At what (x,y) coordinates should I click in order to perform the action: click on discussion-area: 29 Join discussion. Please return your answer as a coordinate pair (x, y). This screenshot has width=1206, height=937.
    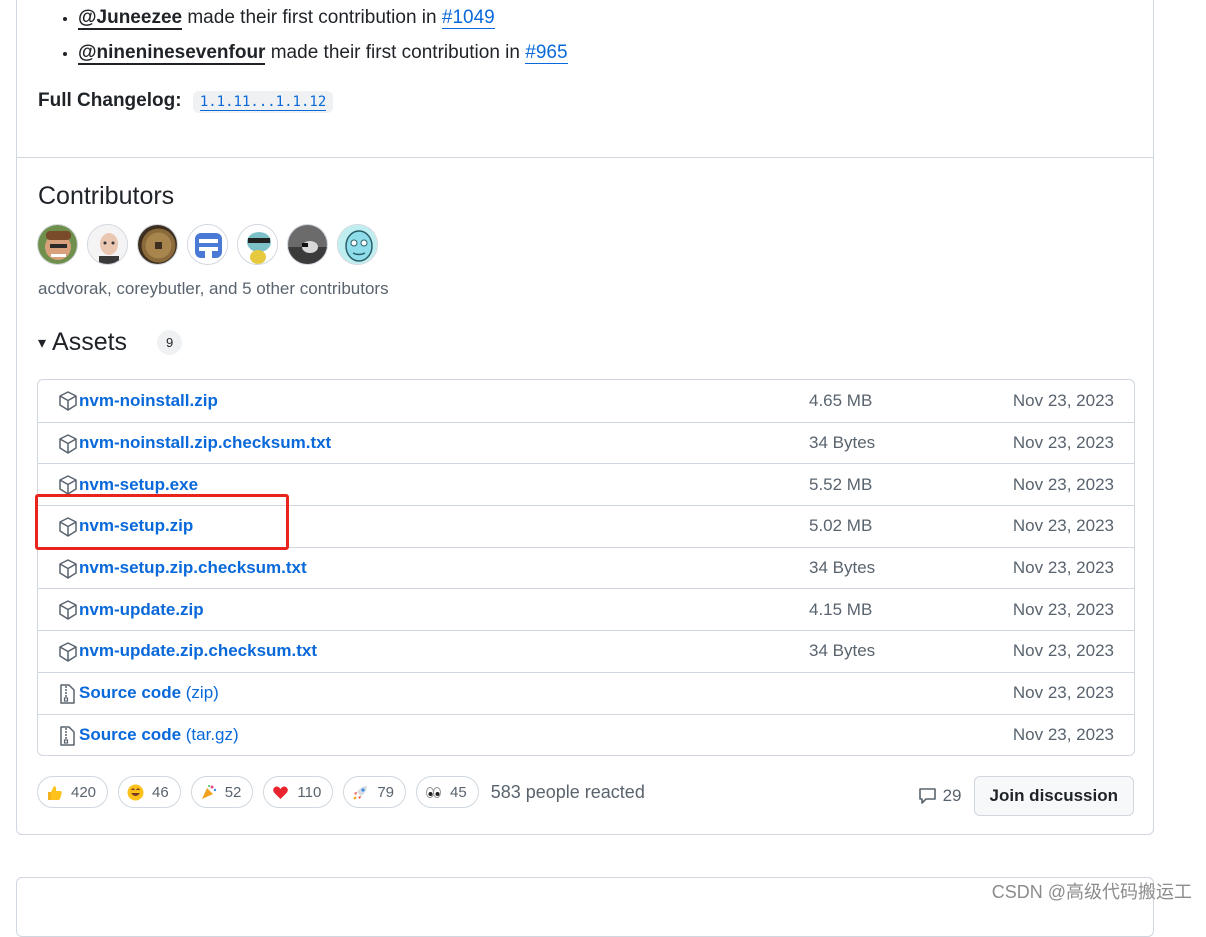
    Looking at the image, I should click on (1026, 796).